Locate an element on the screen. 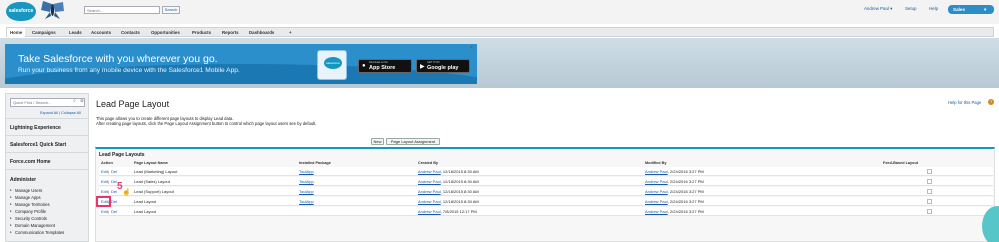 The width and height of the screenshot is (999, 242). setup-link: Setup is located at coordinates (910, 8).